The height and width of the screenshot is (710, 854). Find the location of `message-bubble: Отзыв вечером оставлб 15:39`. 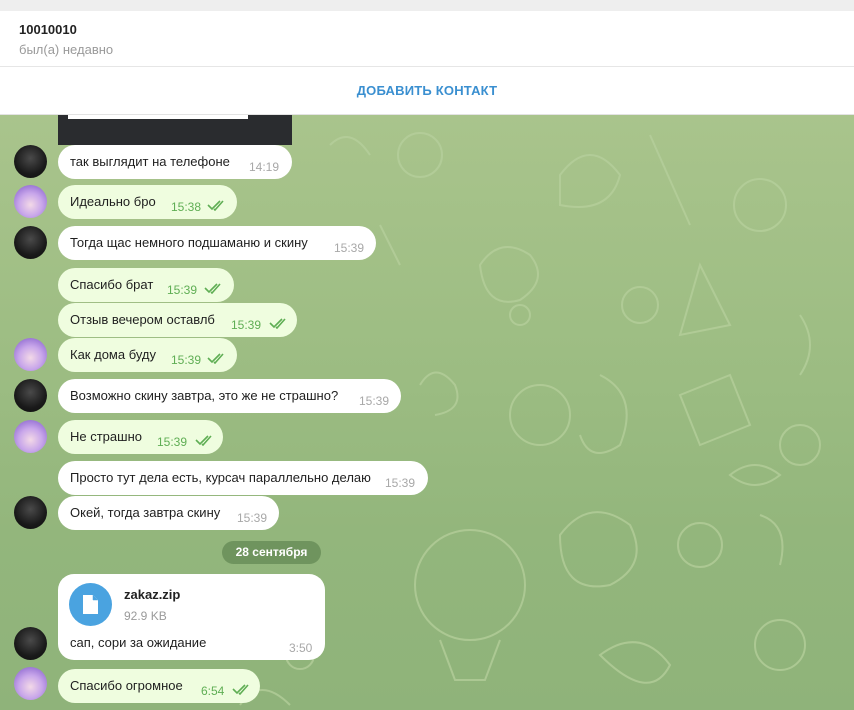

message-bubble: Отзыв вечером оставлб 15:39 is located at coordinates (177, 320).